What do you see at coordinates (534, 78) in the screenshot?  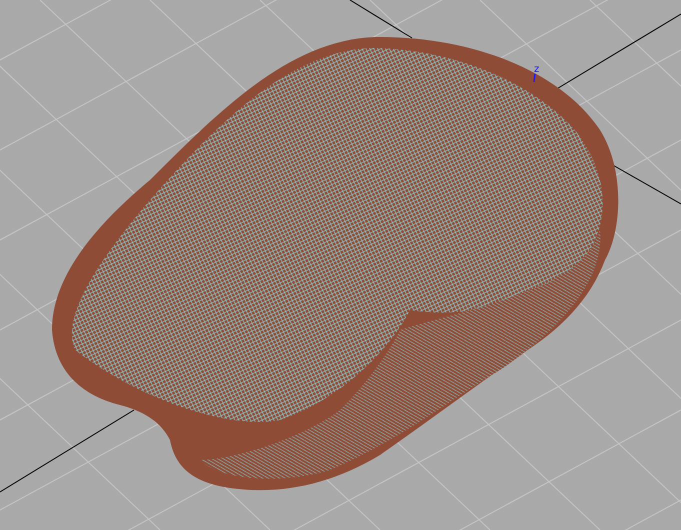 I see `axis-tick` at bounding box center [534, 78].